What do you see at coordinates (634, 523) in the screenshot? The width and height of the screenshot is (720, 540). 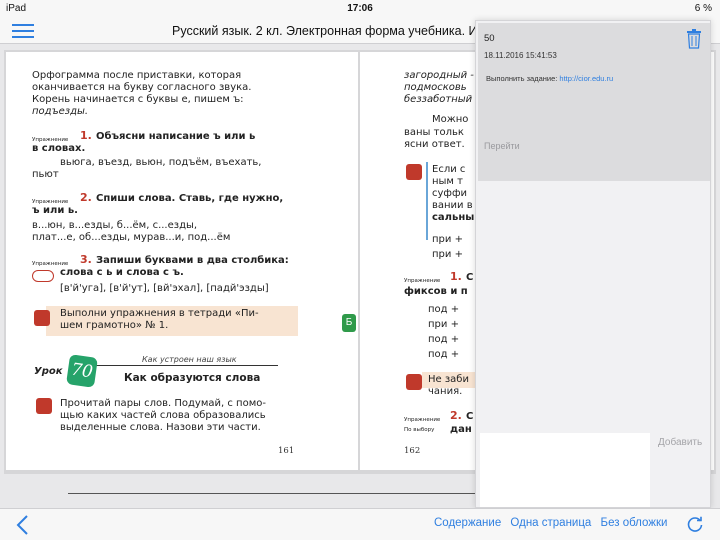 I see `no-cover-button: Без обложки` at bounding box center [634, 523].